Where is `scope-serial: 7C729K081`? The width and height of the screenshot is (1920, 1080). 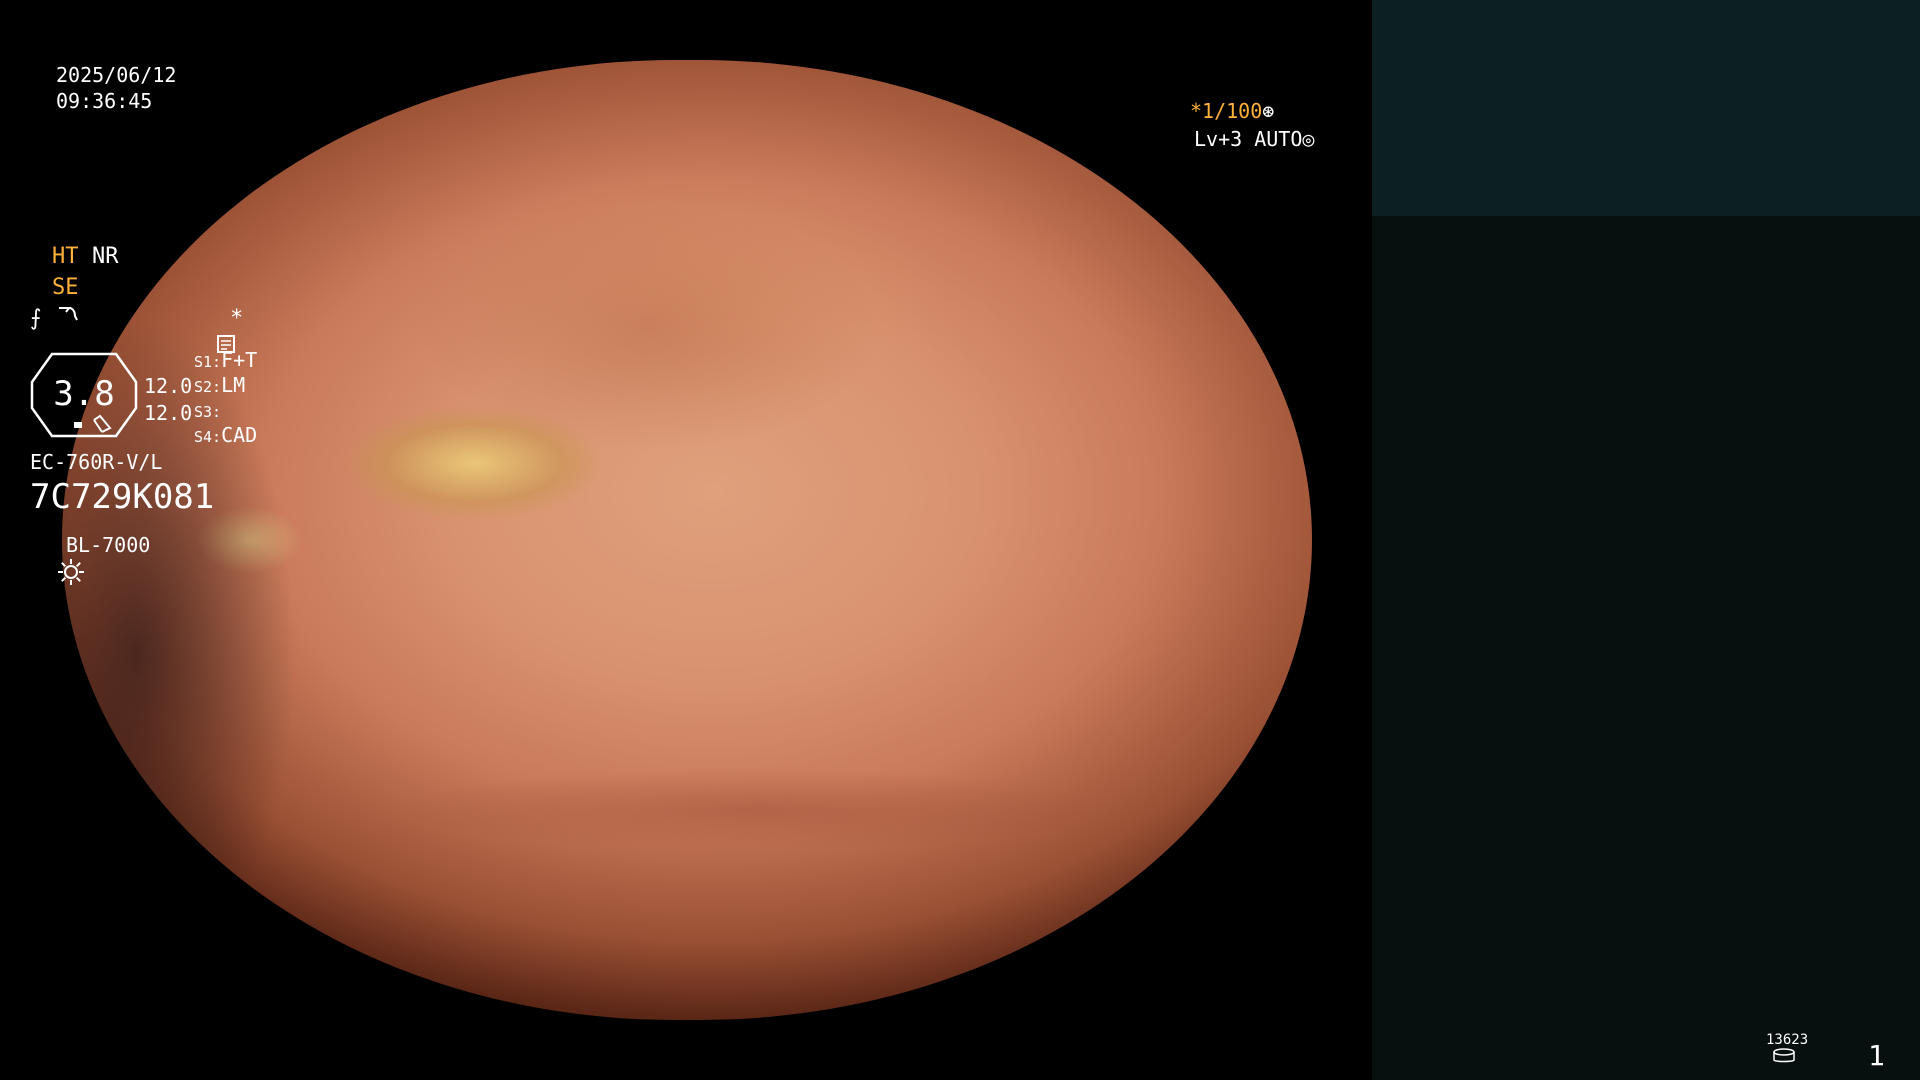 scope-serial: 7C729K081 is located at coordinates (122, 497).